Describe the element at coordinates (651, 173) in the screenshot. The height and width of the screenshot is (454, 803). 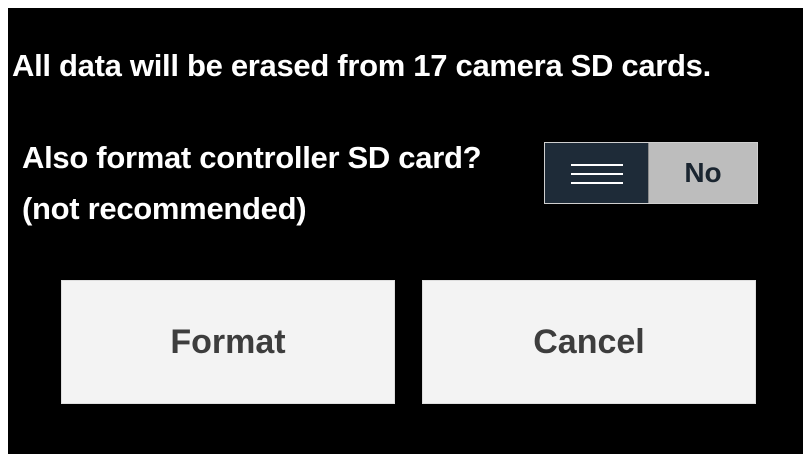
I see `format-controller-toggle: No` at that location.